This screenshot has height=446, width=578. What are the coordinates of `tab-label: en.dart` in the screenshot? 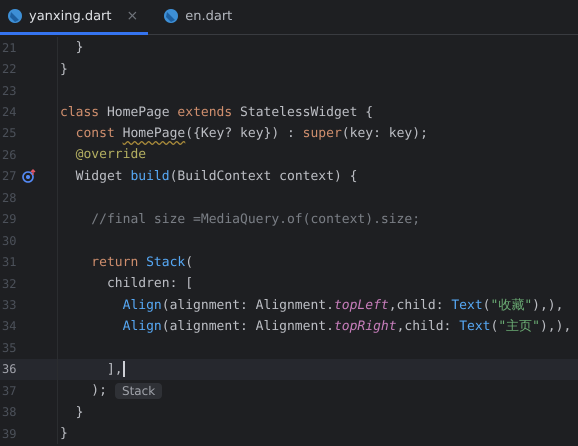 It's located at (208, 16).